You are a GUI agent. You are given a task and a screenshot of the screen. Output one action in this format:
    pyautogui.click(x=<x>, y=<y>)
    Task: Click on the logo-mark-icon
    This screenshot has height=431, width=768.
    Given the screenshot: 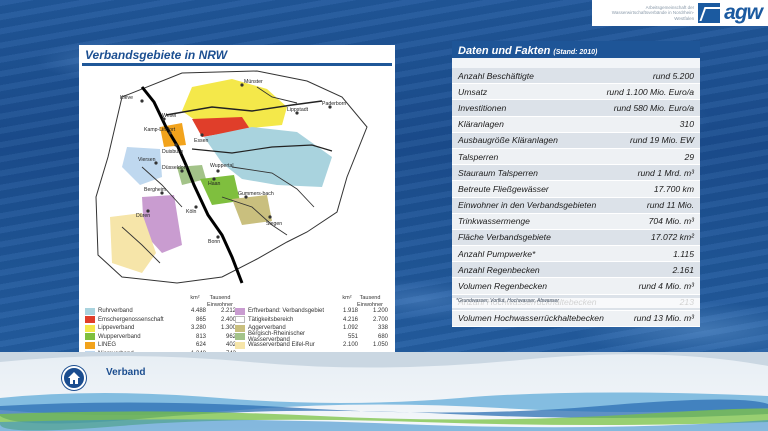 What is the action you would take?
    pyautogui.click(x=709, y=13)
    